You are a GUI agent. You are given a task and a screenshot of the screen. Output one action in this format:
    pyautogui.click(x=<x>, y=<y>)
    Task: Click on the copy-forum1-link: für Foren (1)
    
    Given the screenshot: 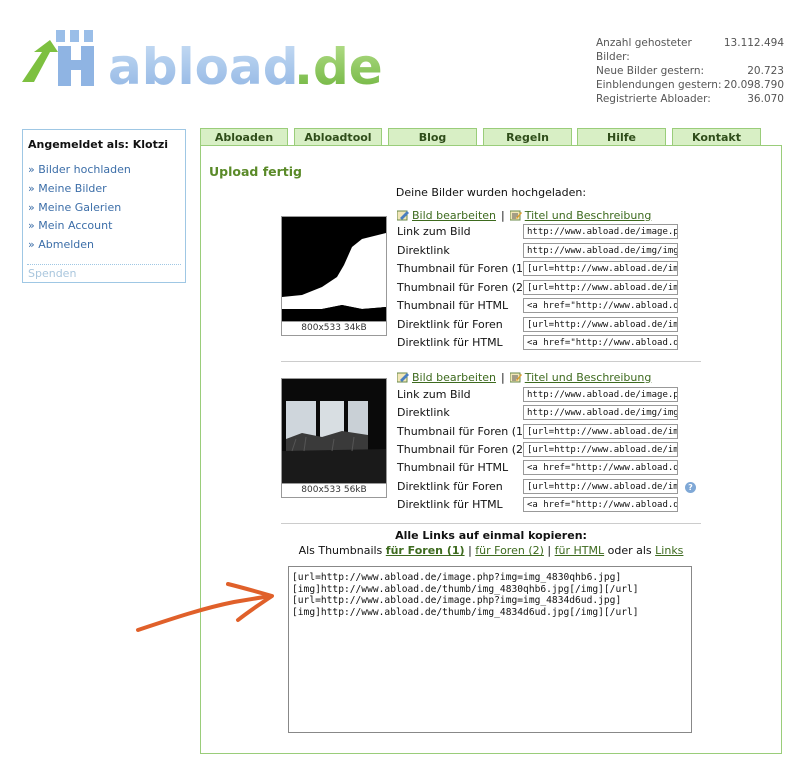 What is the action you would take?
    pyautogui.click(x=425, y=550)
    